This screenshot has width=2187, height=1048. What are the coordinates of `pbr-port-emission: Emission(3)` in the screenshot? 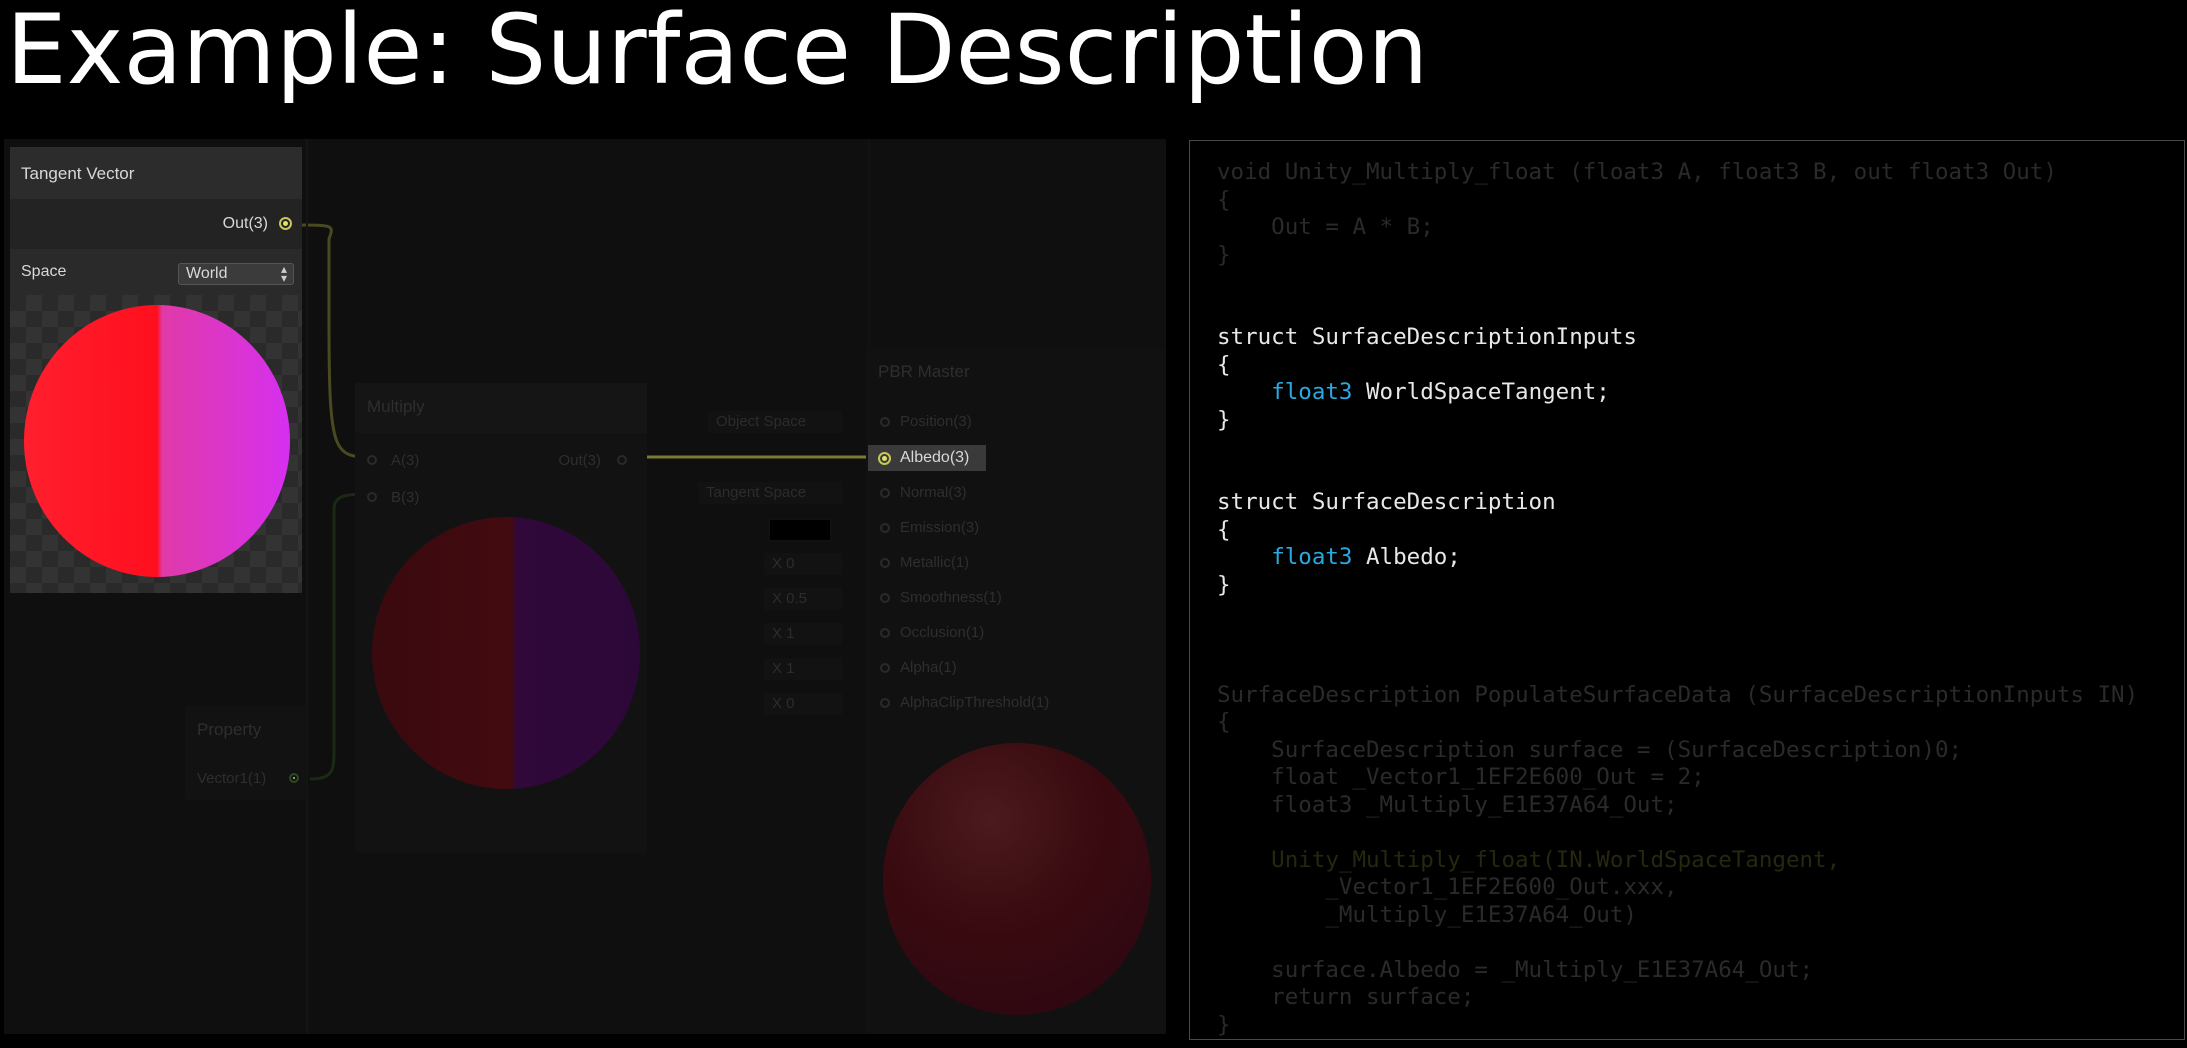 It's located at (940, 527).